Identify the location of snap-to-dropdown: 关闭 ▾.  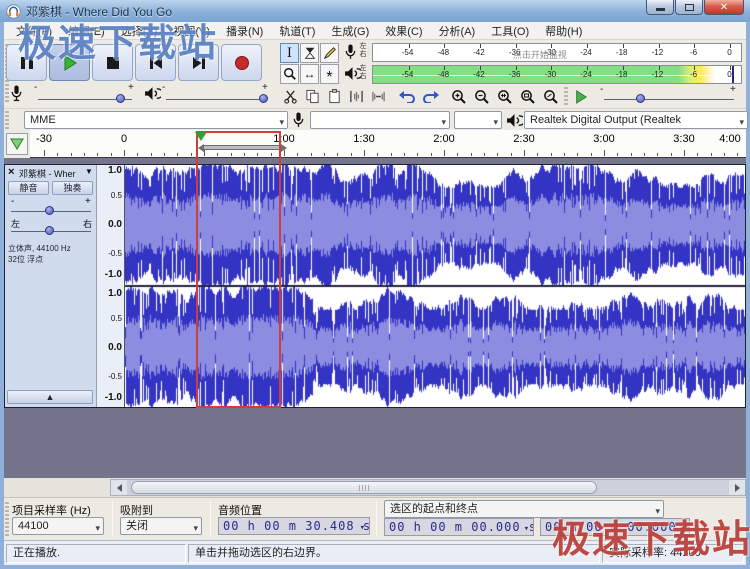
(161, 526).